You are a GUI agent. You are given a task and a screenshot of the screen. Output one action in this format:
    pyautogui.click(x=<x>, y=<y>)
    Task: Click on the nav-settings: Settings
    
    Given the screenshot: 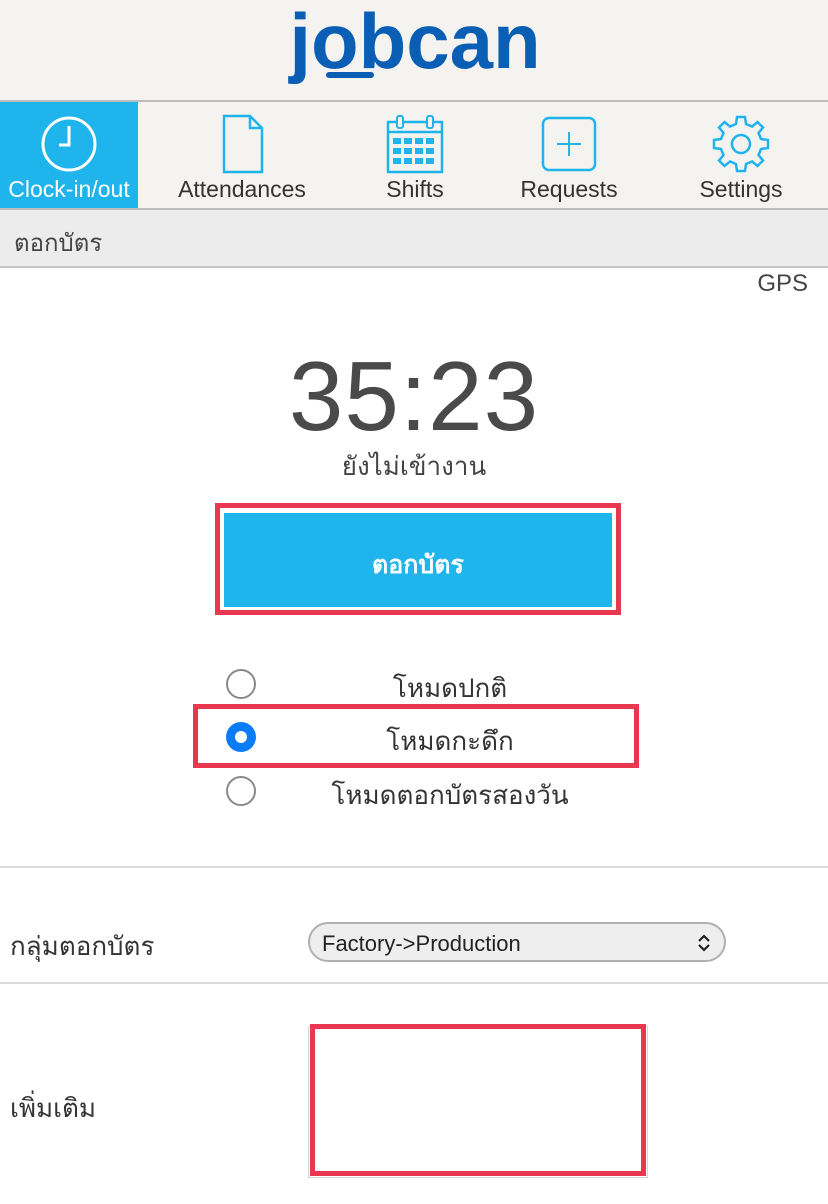 What is the action you would take?
    pyautogui.click(x=741, y=155)
    